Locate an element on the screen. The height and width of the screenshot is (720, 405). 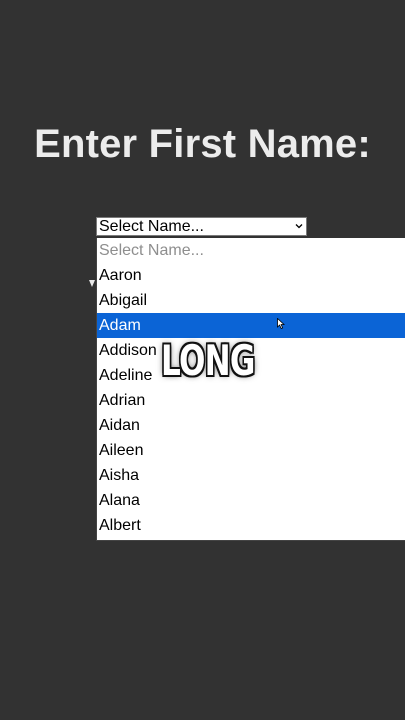
option-aileen: Aileen is located at coordinates (251, 450).